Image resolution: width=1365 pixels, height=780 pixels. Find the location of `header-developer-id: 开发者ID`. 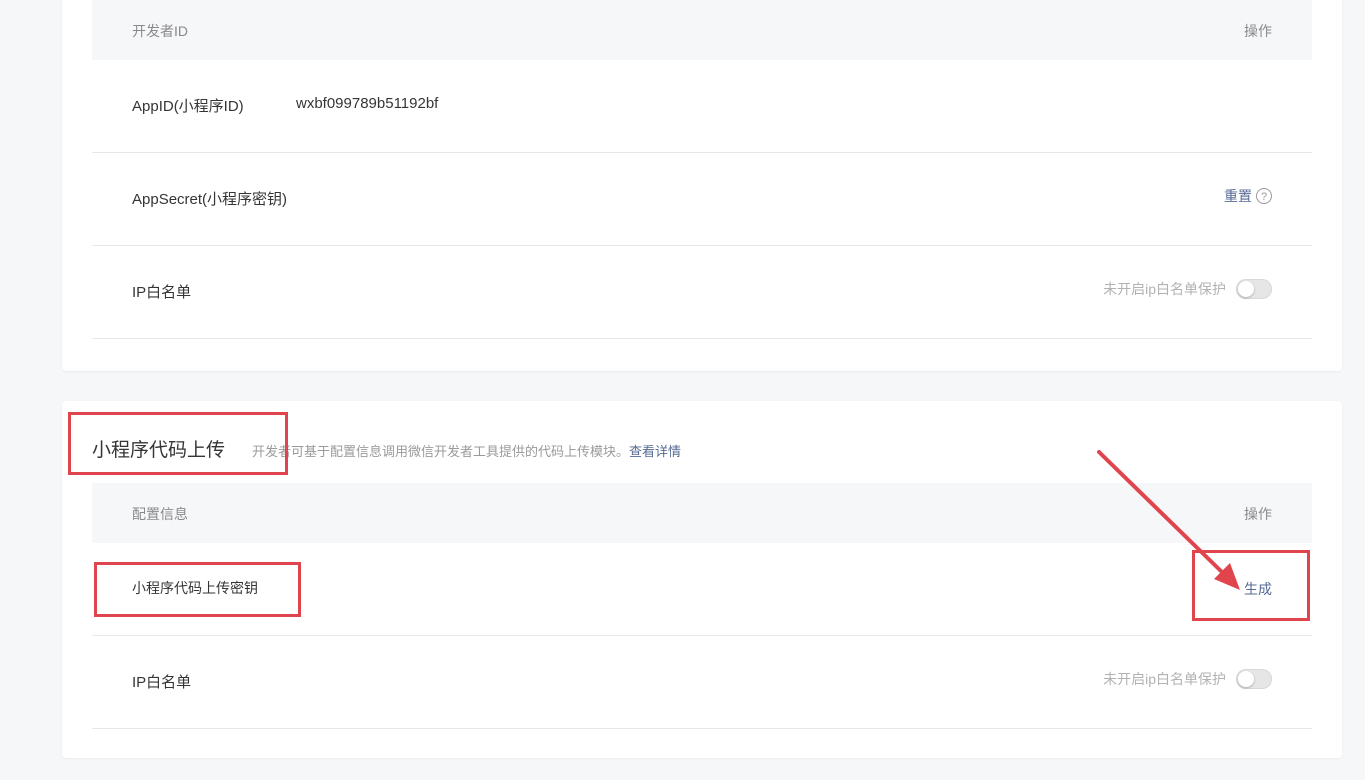

header-developer-id: 开发者ID is located at coordinates (160, 31).